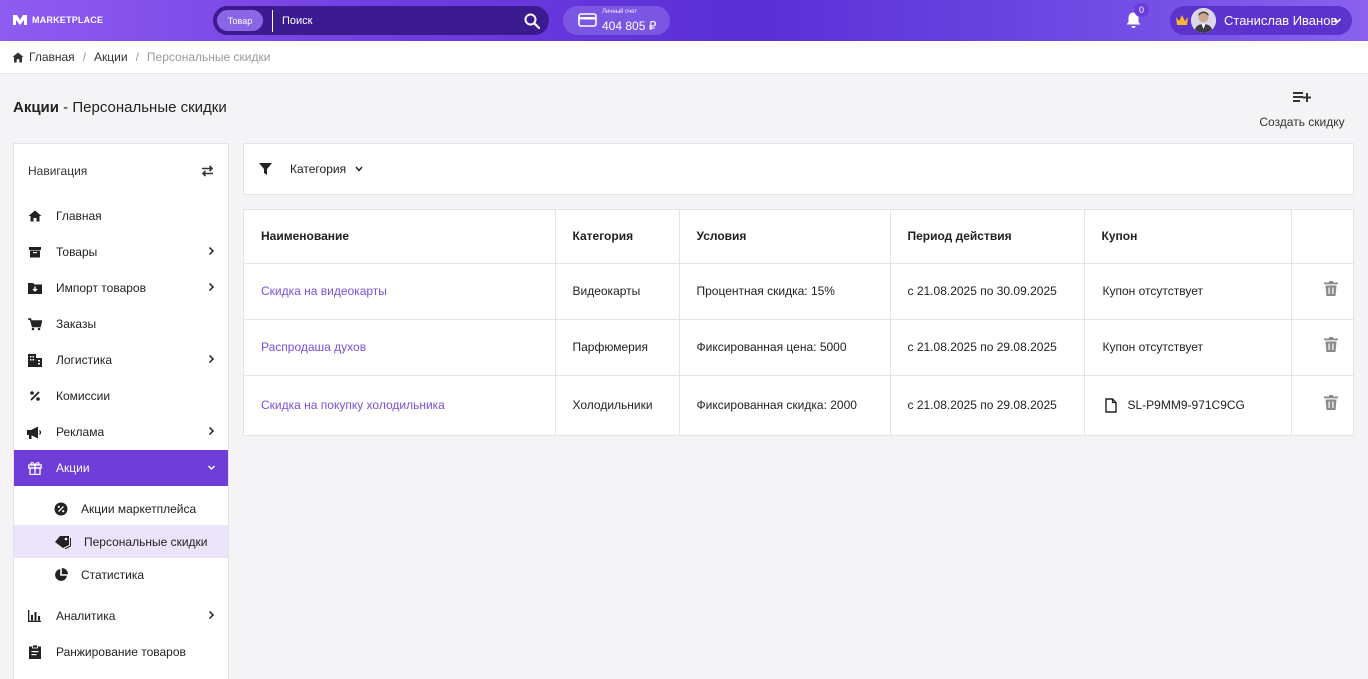 The height and width of the screenshot is (679, 1368). I want to click on clipboard-icon, so click(34, 652).